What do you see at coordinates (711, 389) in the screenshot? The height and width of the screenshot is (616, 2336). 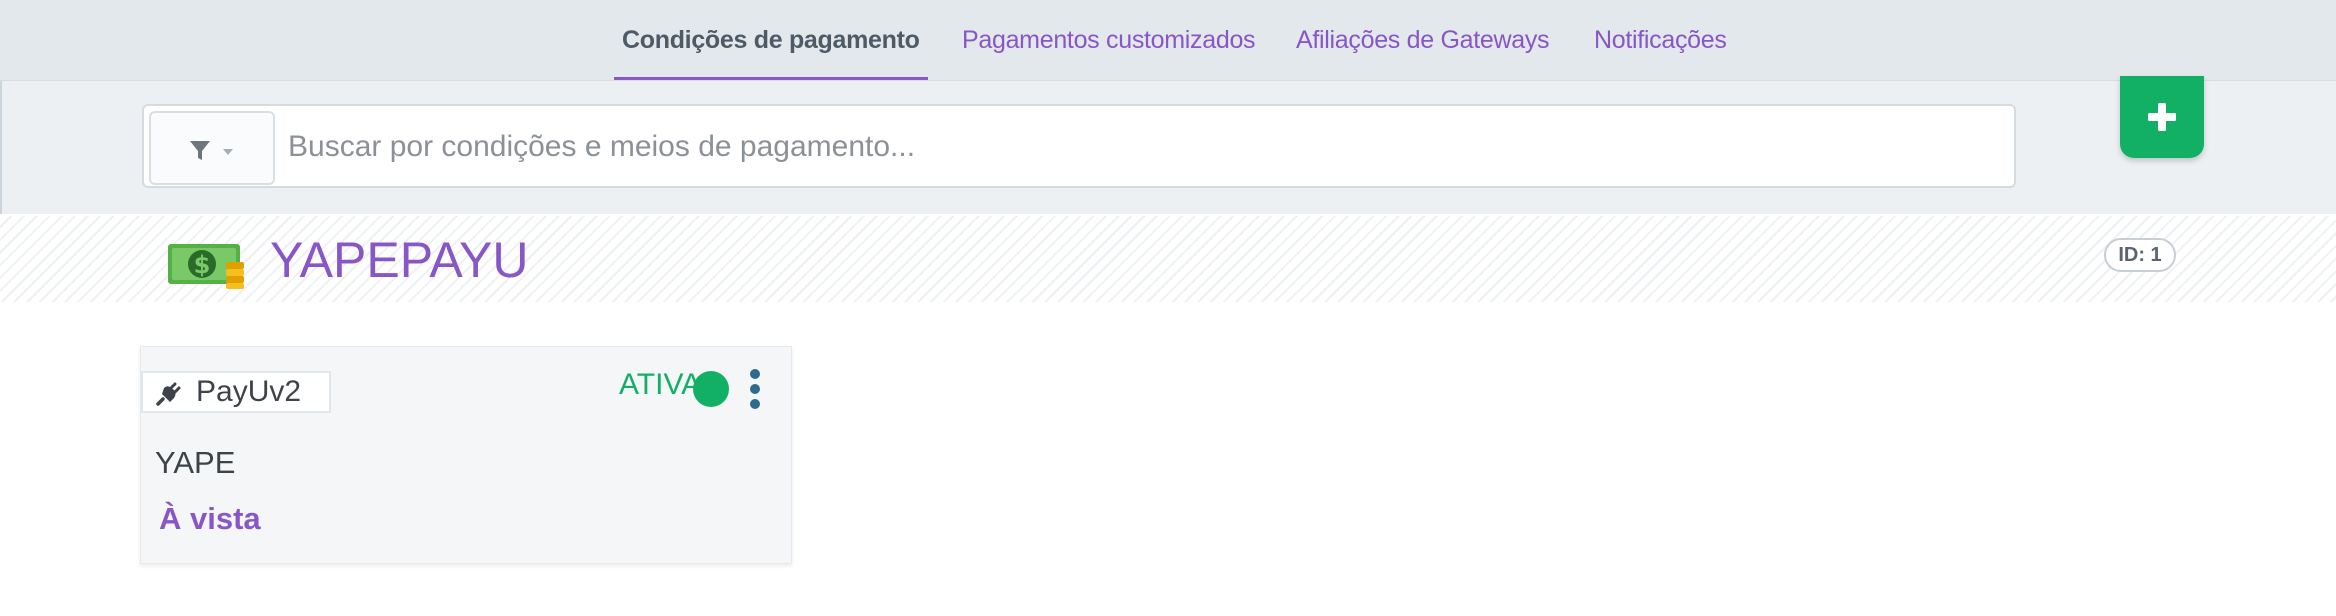 I see `status-indicator` at bounding box center [711, 389].